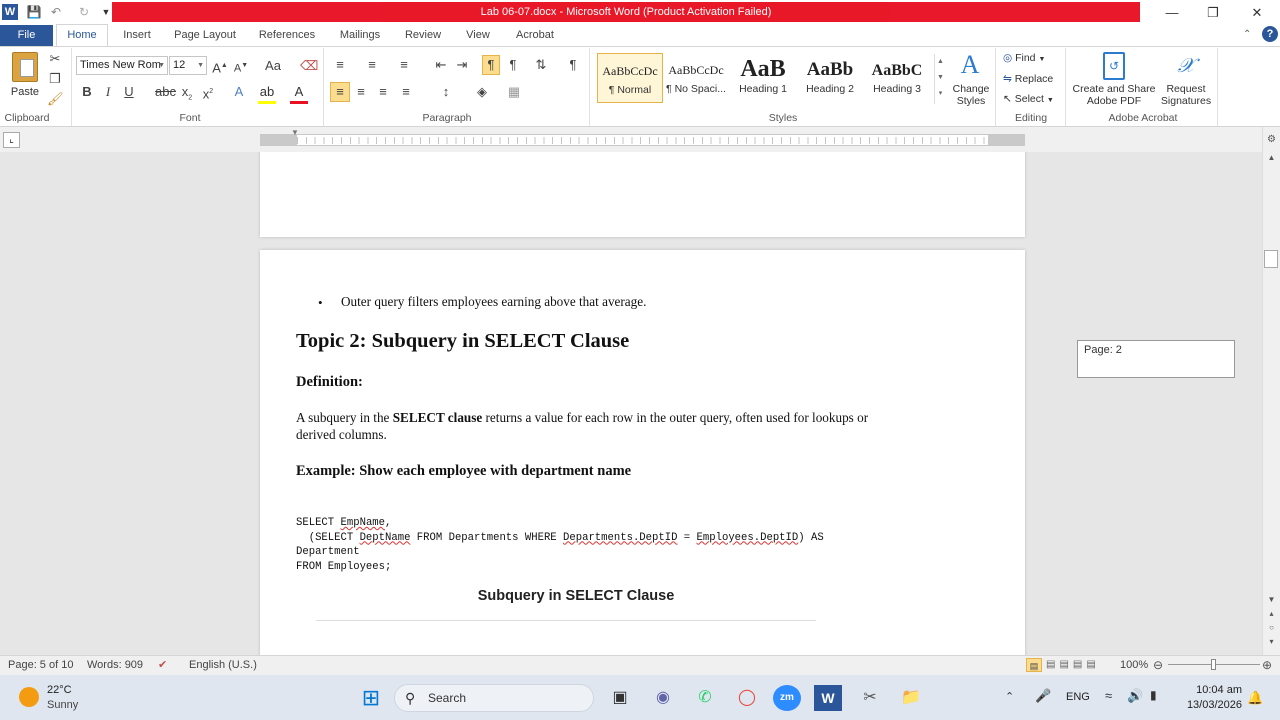  Describe the element at coordinates (1255, 698) in the screenshot. I see `notification-icon: 🔔` at that location.